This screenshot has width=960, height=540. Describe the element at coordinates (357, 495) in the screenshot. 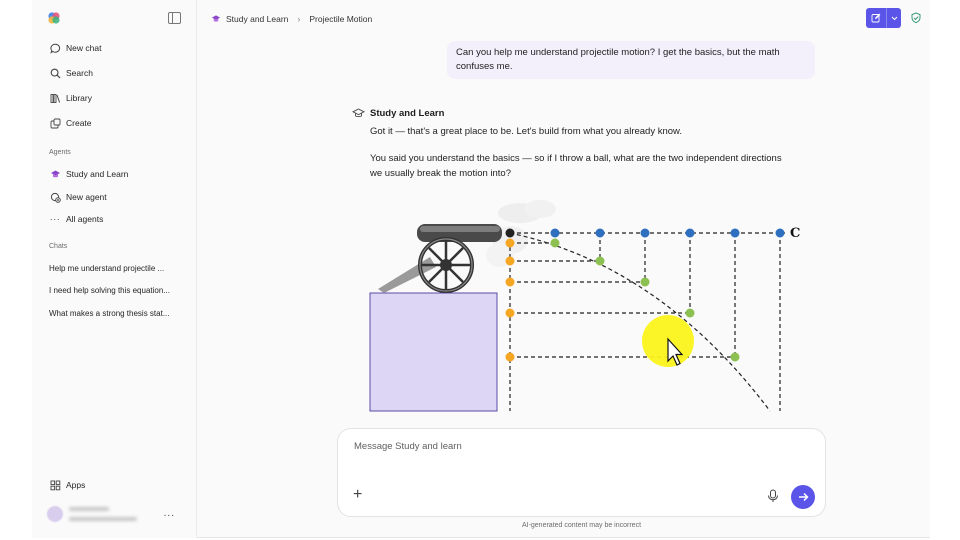

I see `add-attachment-icon: +` at that location.